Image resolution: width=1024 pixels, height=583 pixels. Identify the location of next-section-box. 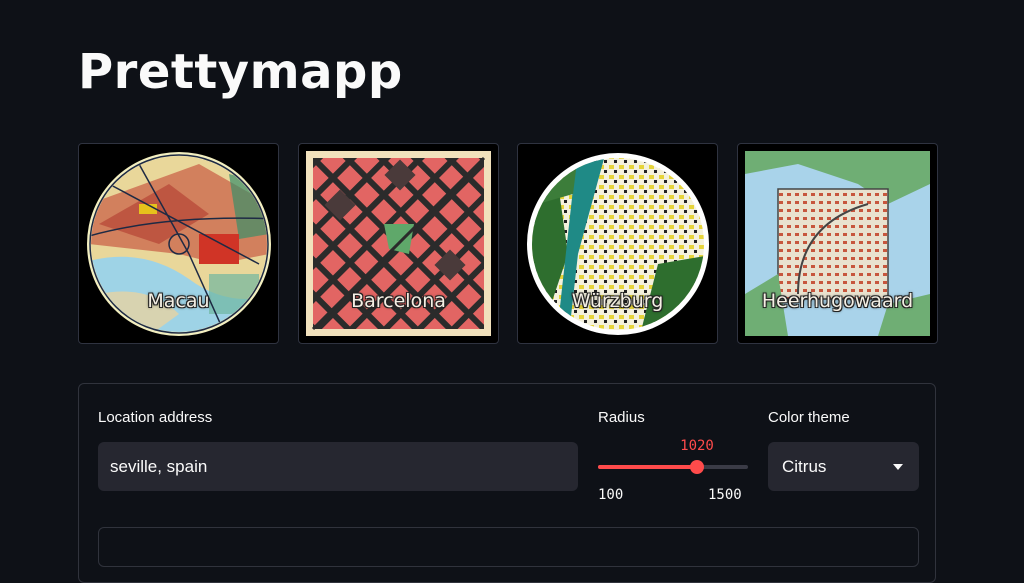
(508, 547).